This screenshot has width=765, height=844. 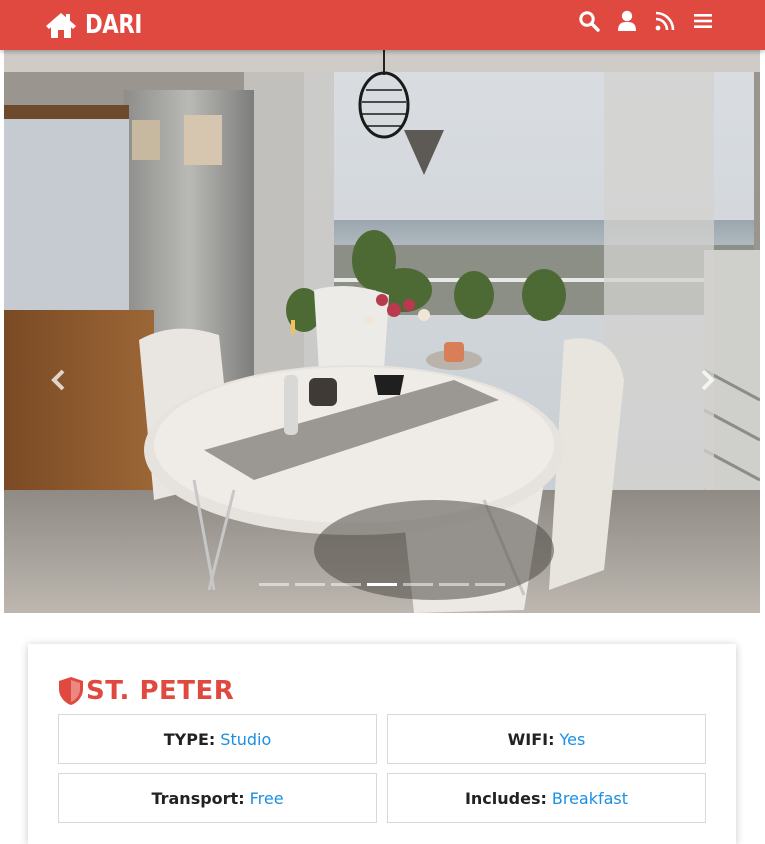 I want to click on rss-icon, so click(x=665, y=21).